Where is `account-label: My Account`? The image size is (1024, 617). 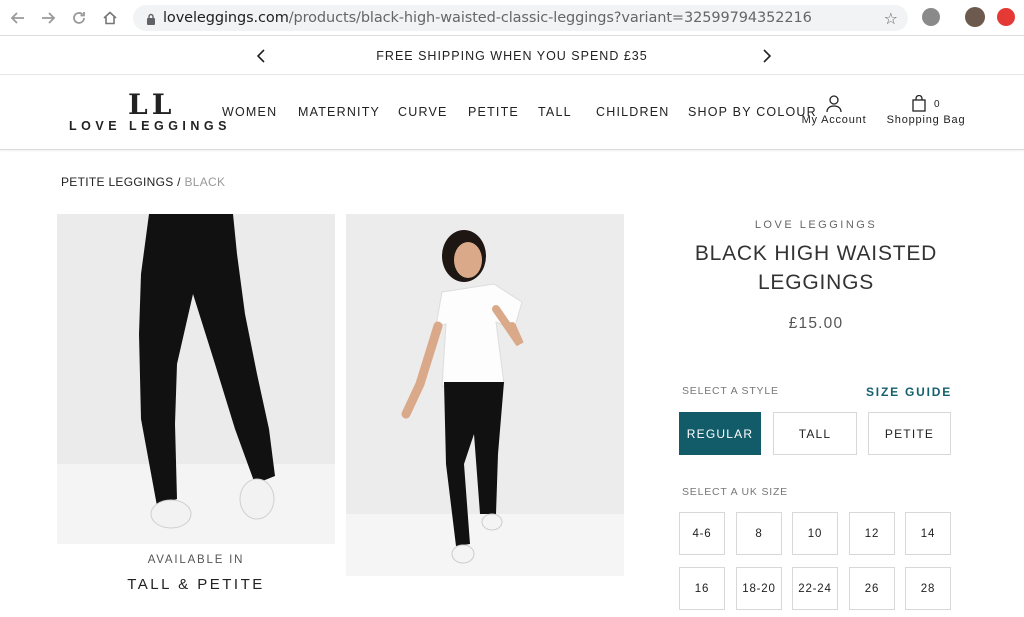
account-label: My Account is located at coordinates (834, 120).